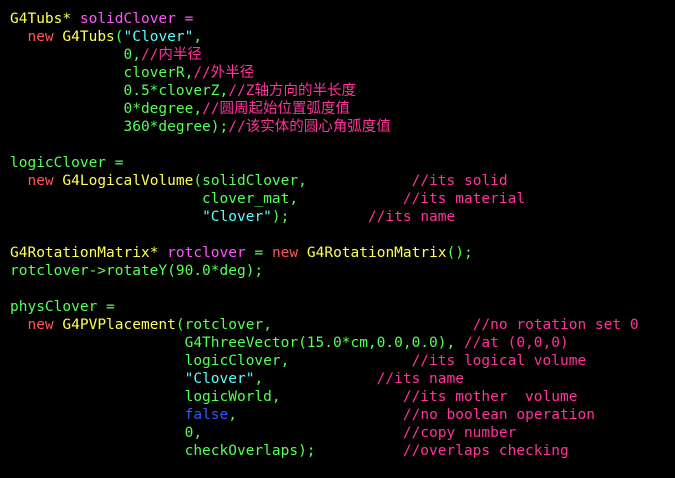 This screenshot has width=675, height=478. What do you see at coordinates (119, 91) in the screenshot?
I see `code-token-plain: 0.5*cloverZ,` at bounding box center [119, 91].